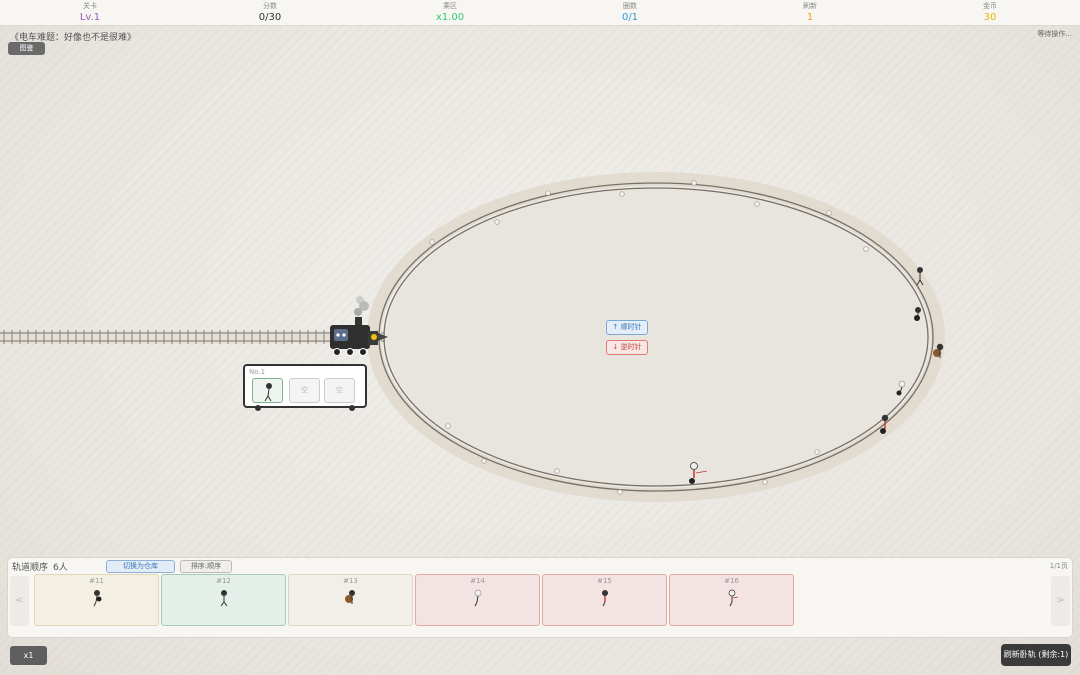 The width and height of the screenshot is (1080, 675). What do you see at coordinates (1060, 601) in the screenshot?
I see `next-page-button: >` at bounding box center [1060, 601].